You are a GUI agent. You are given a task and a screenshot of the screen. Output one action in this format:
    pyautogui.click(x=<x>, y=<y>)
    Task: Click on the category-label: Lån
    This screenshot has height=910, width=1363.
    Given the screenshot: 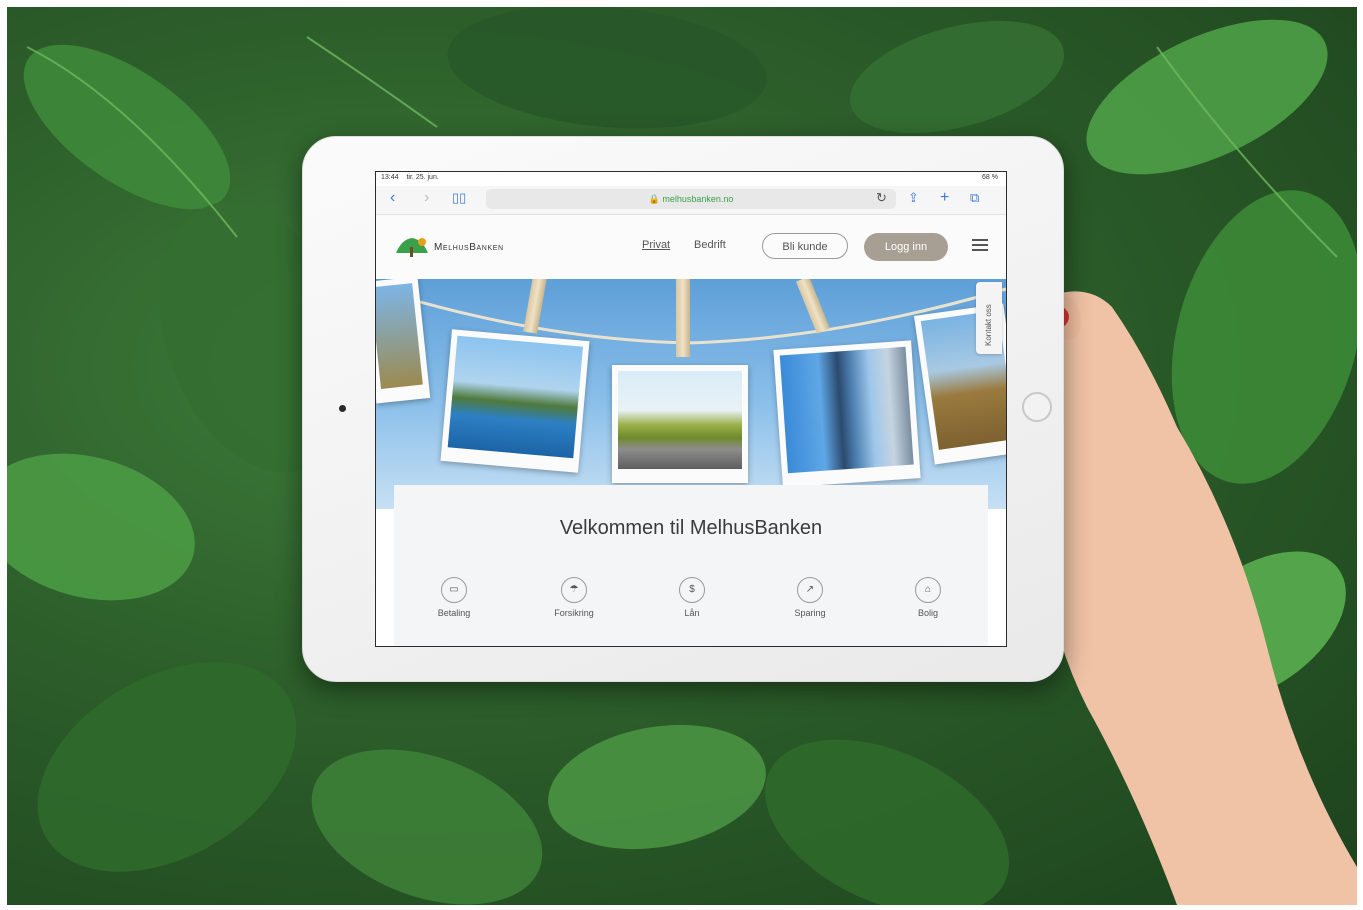 What is the action you would take?
    pyautogui.click(x=692, y=613)
    